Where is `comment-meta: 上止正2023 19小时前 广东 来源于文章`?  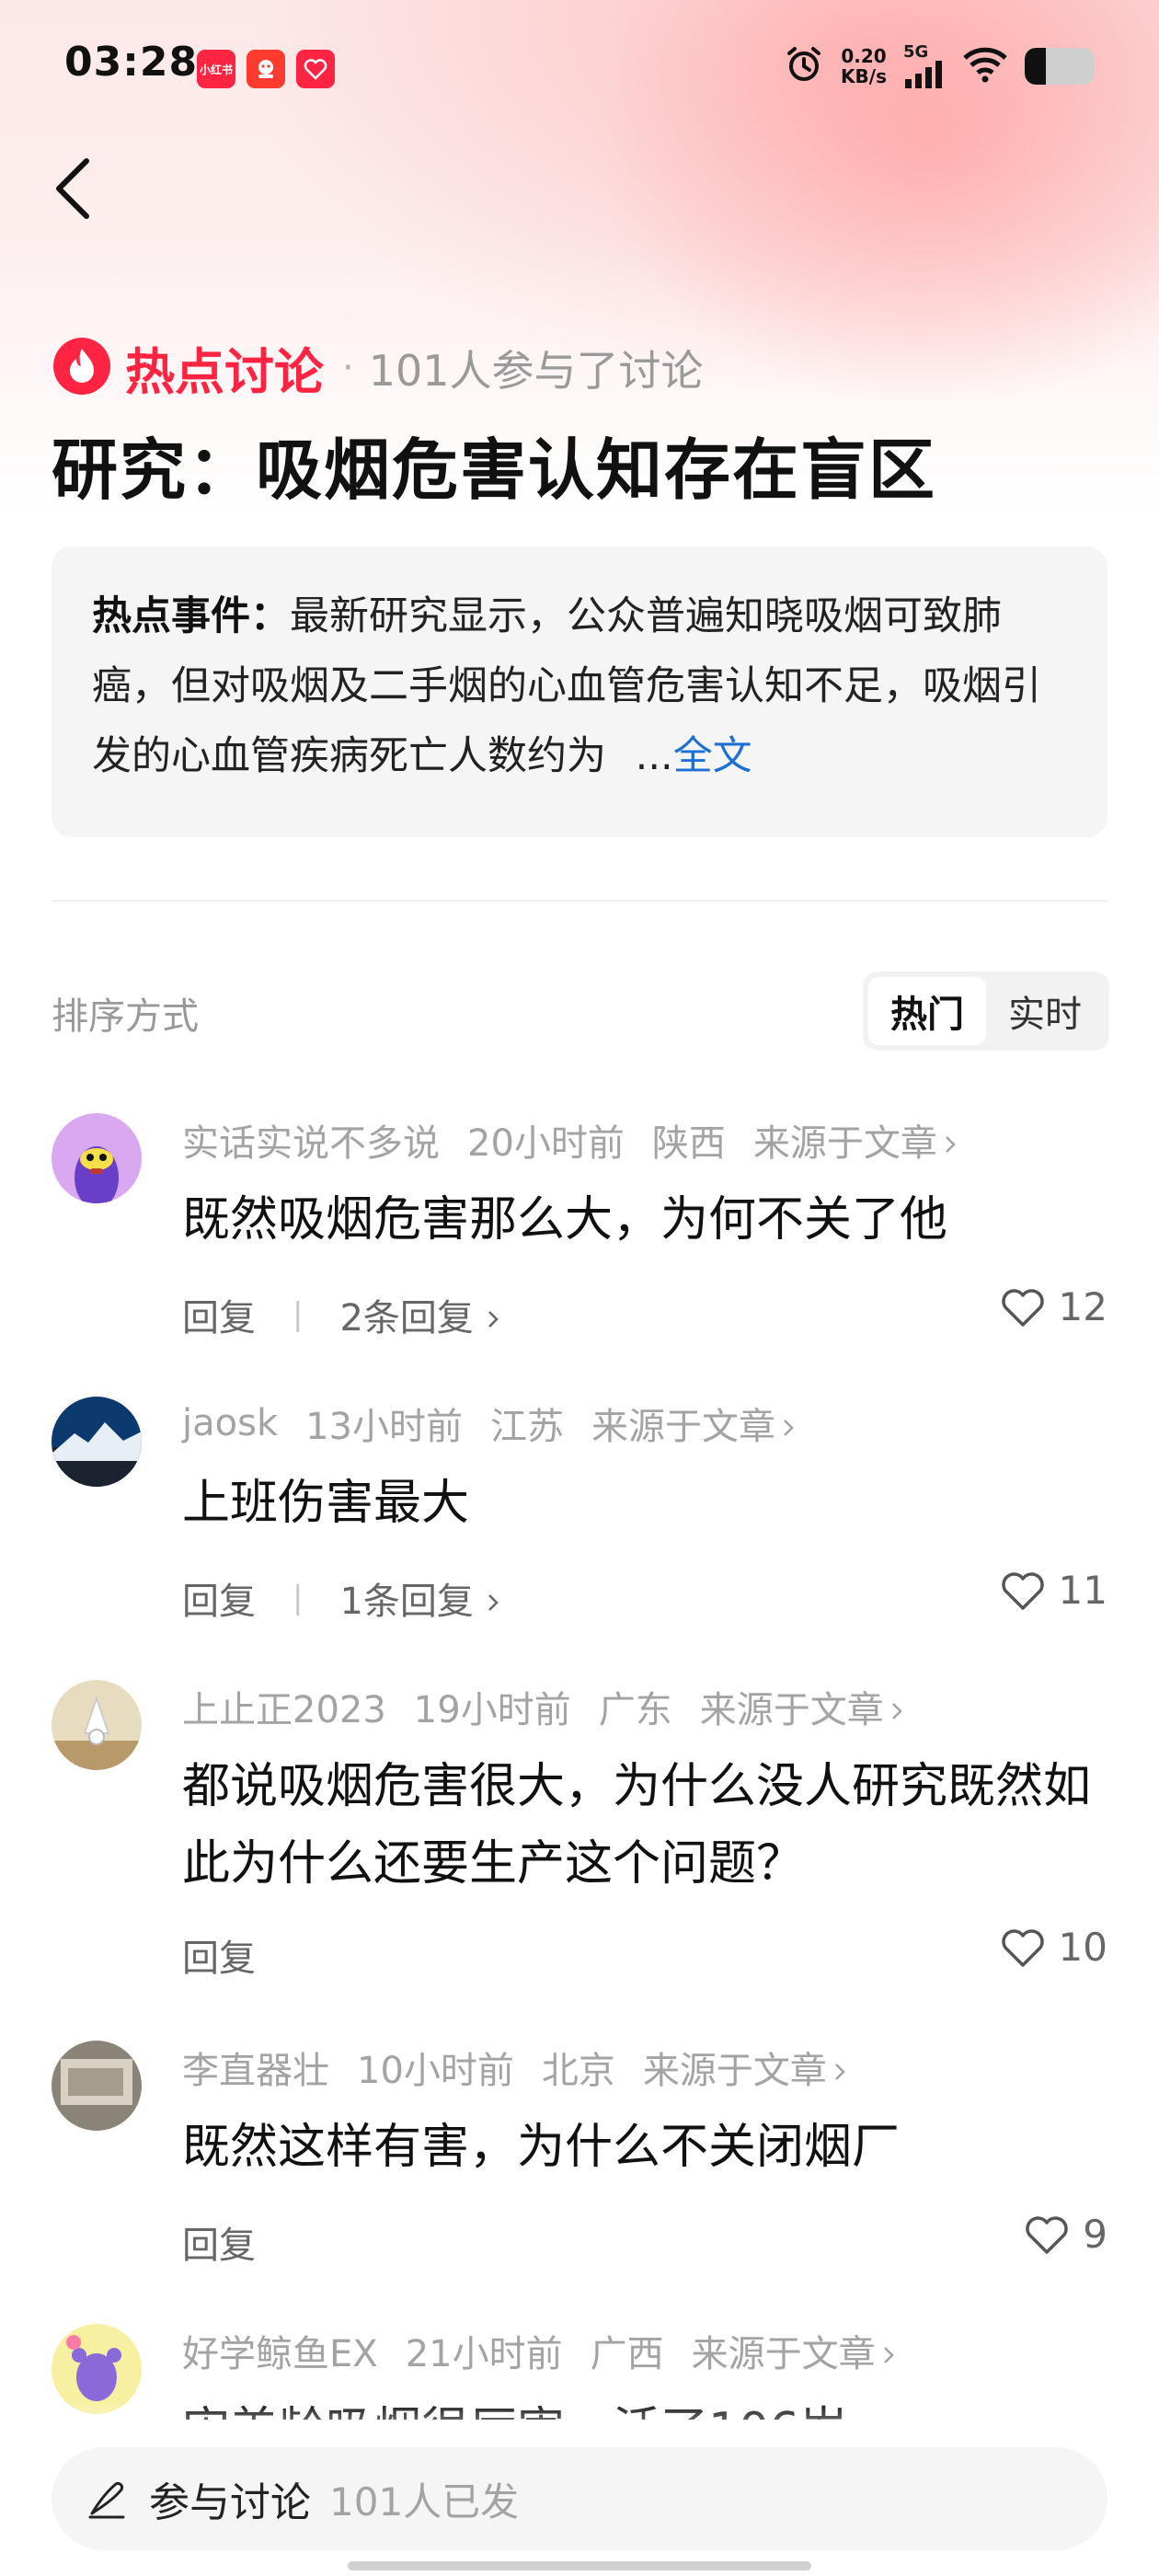 comment-meta: 上止正2023 19小时前 广东 来源于文章 is located at coordinates (557, 1706).